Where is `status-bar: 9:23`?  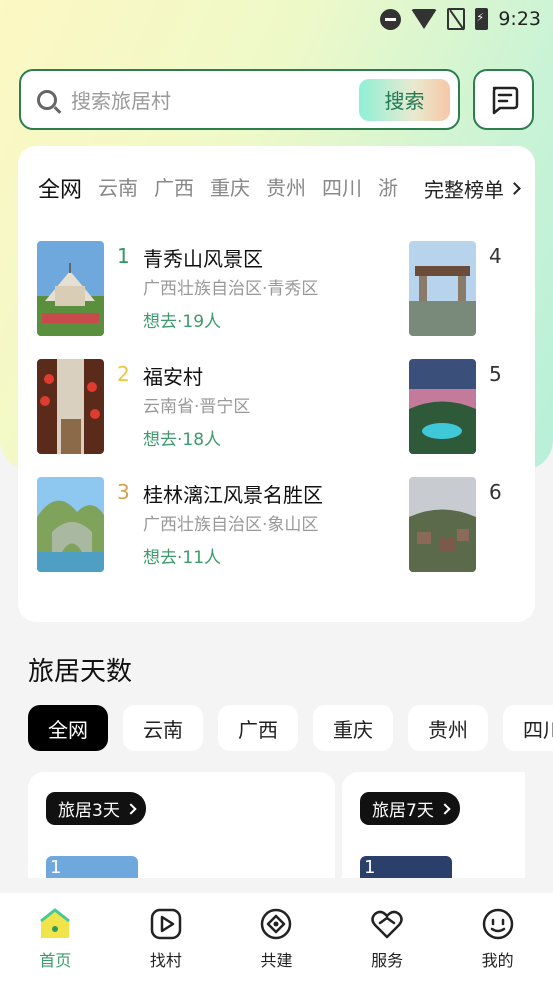 status-bar: 9:23 is located at coordinates (276, 19).